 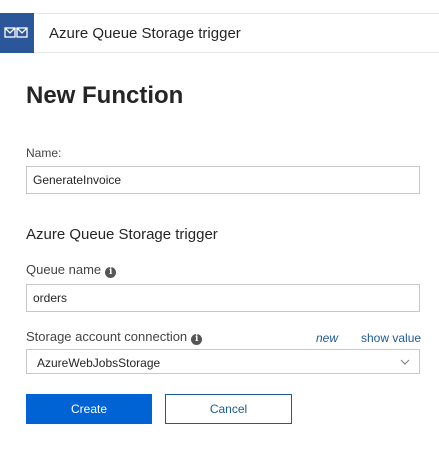 What do you see at coordinates (145, 33) in the screenshot?
I see `header-title: Azure Queue Storage trigger` at bounding box center [145, 33].